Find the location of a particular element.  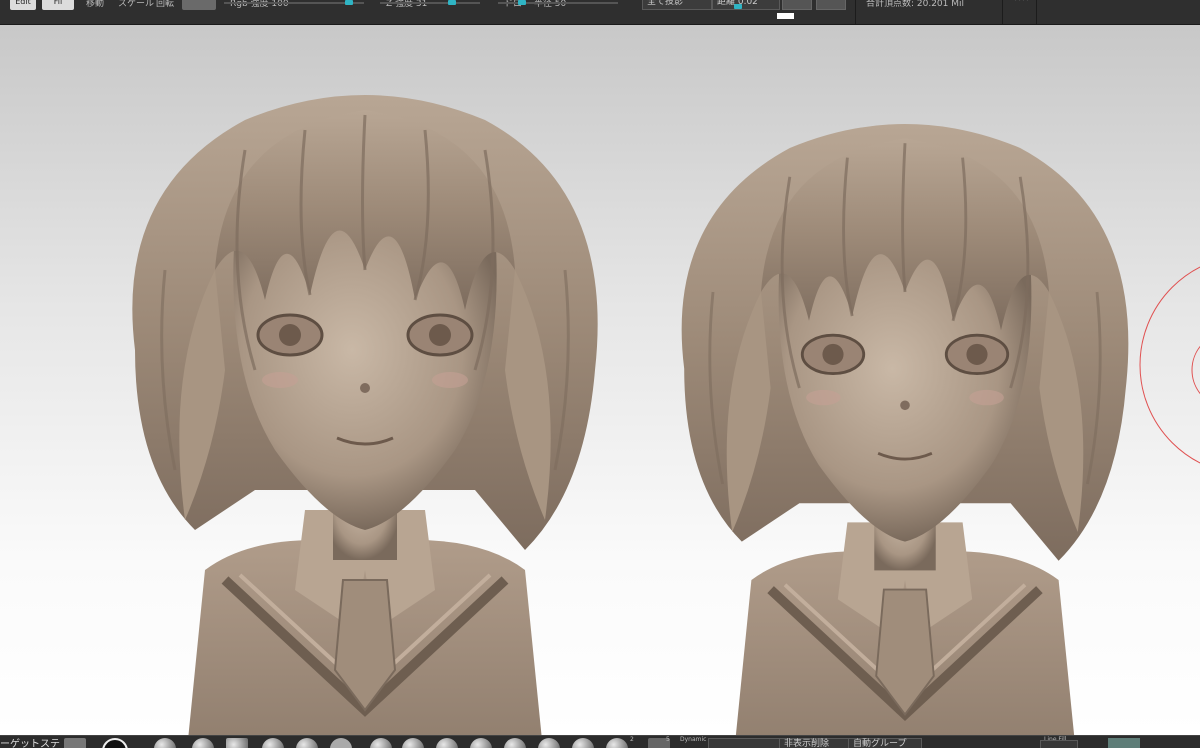

rgb-intensity-slider: Rgb 強度 100 is located at coordinates (294, 4).